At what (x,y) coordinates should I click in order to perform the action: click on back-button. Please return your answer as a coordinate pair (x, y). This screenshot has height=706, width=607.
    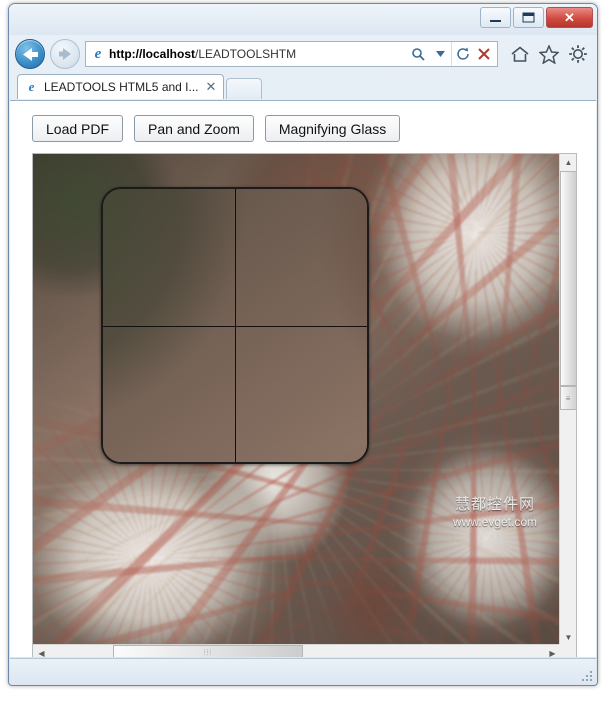
    Looking at the image, I should click on (30, 54).